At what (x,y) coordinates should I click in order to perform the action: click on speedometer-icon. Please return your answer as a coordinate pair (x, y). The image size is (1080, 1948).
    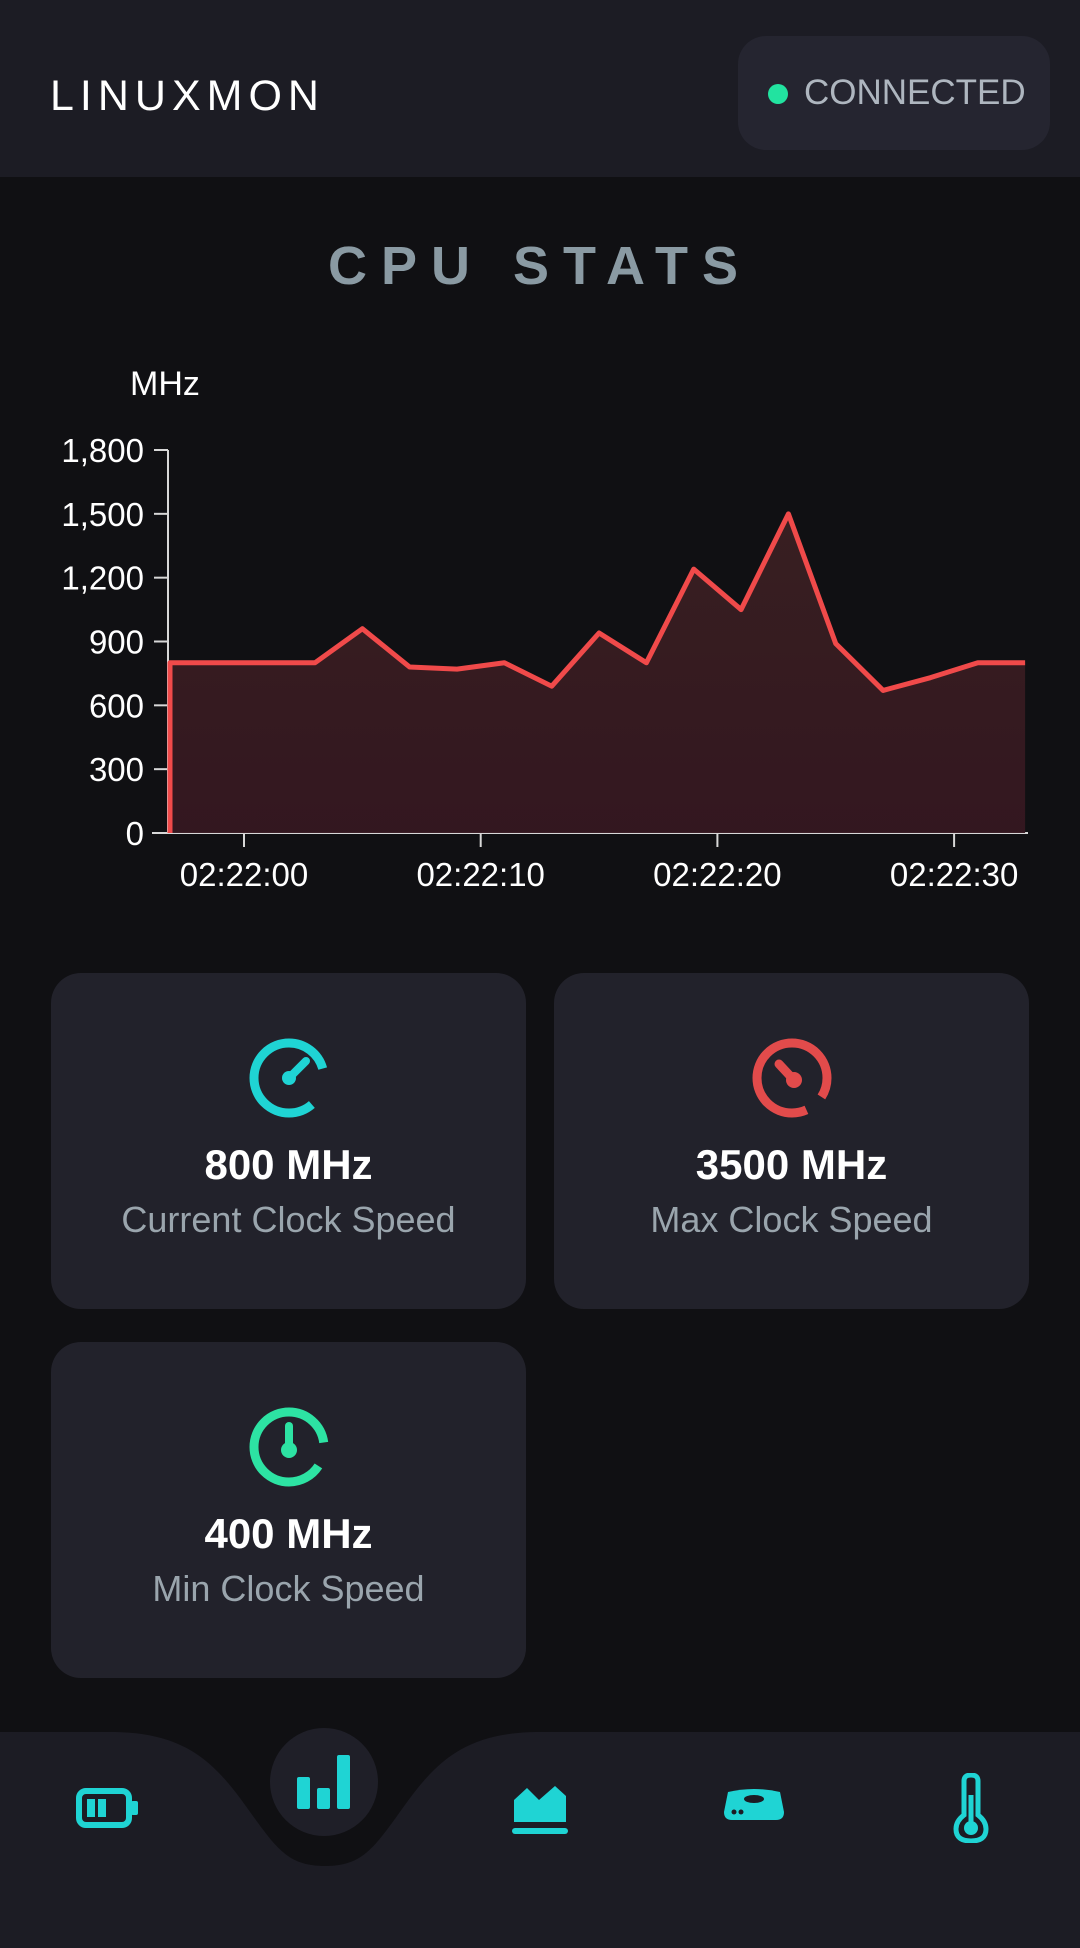
    Looking at the image, I should click on (289, 1078).